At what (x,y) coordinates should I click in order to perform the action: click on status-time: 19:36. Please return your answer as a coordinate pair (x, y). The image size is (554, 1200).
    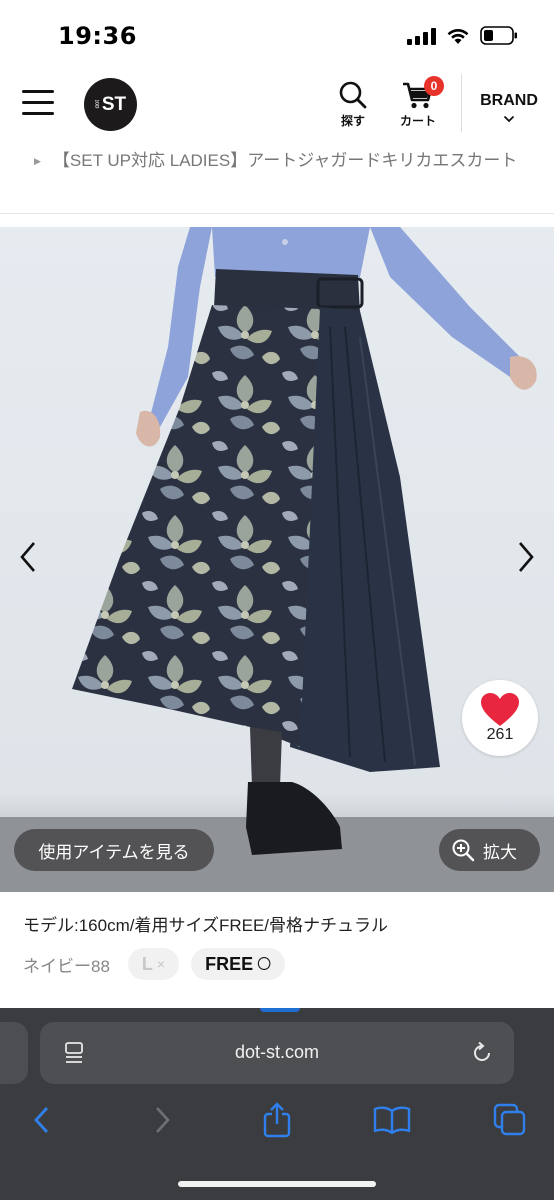
    Looking at the image, I should click on (97, 36).